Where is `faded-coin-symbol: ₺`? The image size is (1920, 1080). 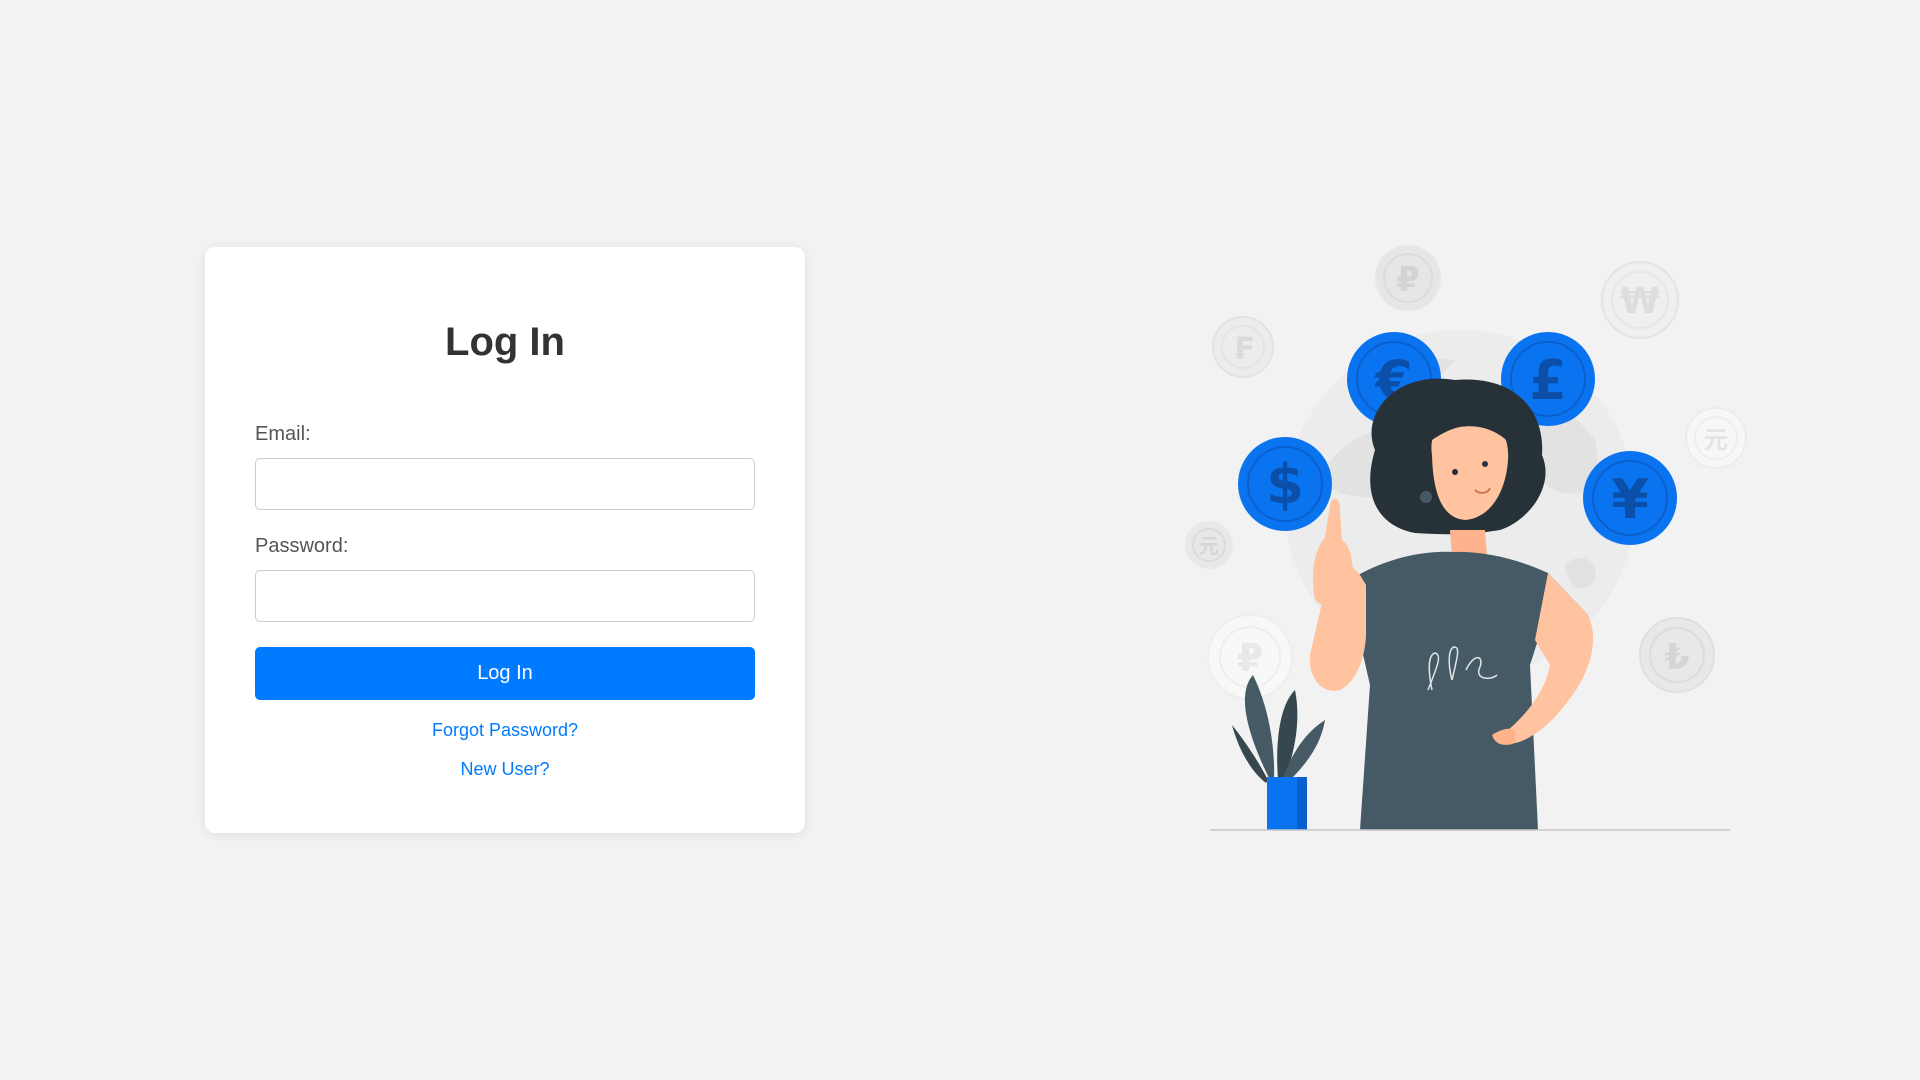
faded-coin-symbol: ₺ is located at coordinates (1676, 657).